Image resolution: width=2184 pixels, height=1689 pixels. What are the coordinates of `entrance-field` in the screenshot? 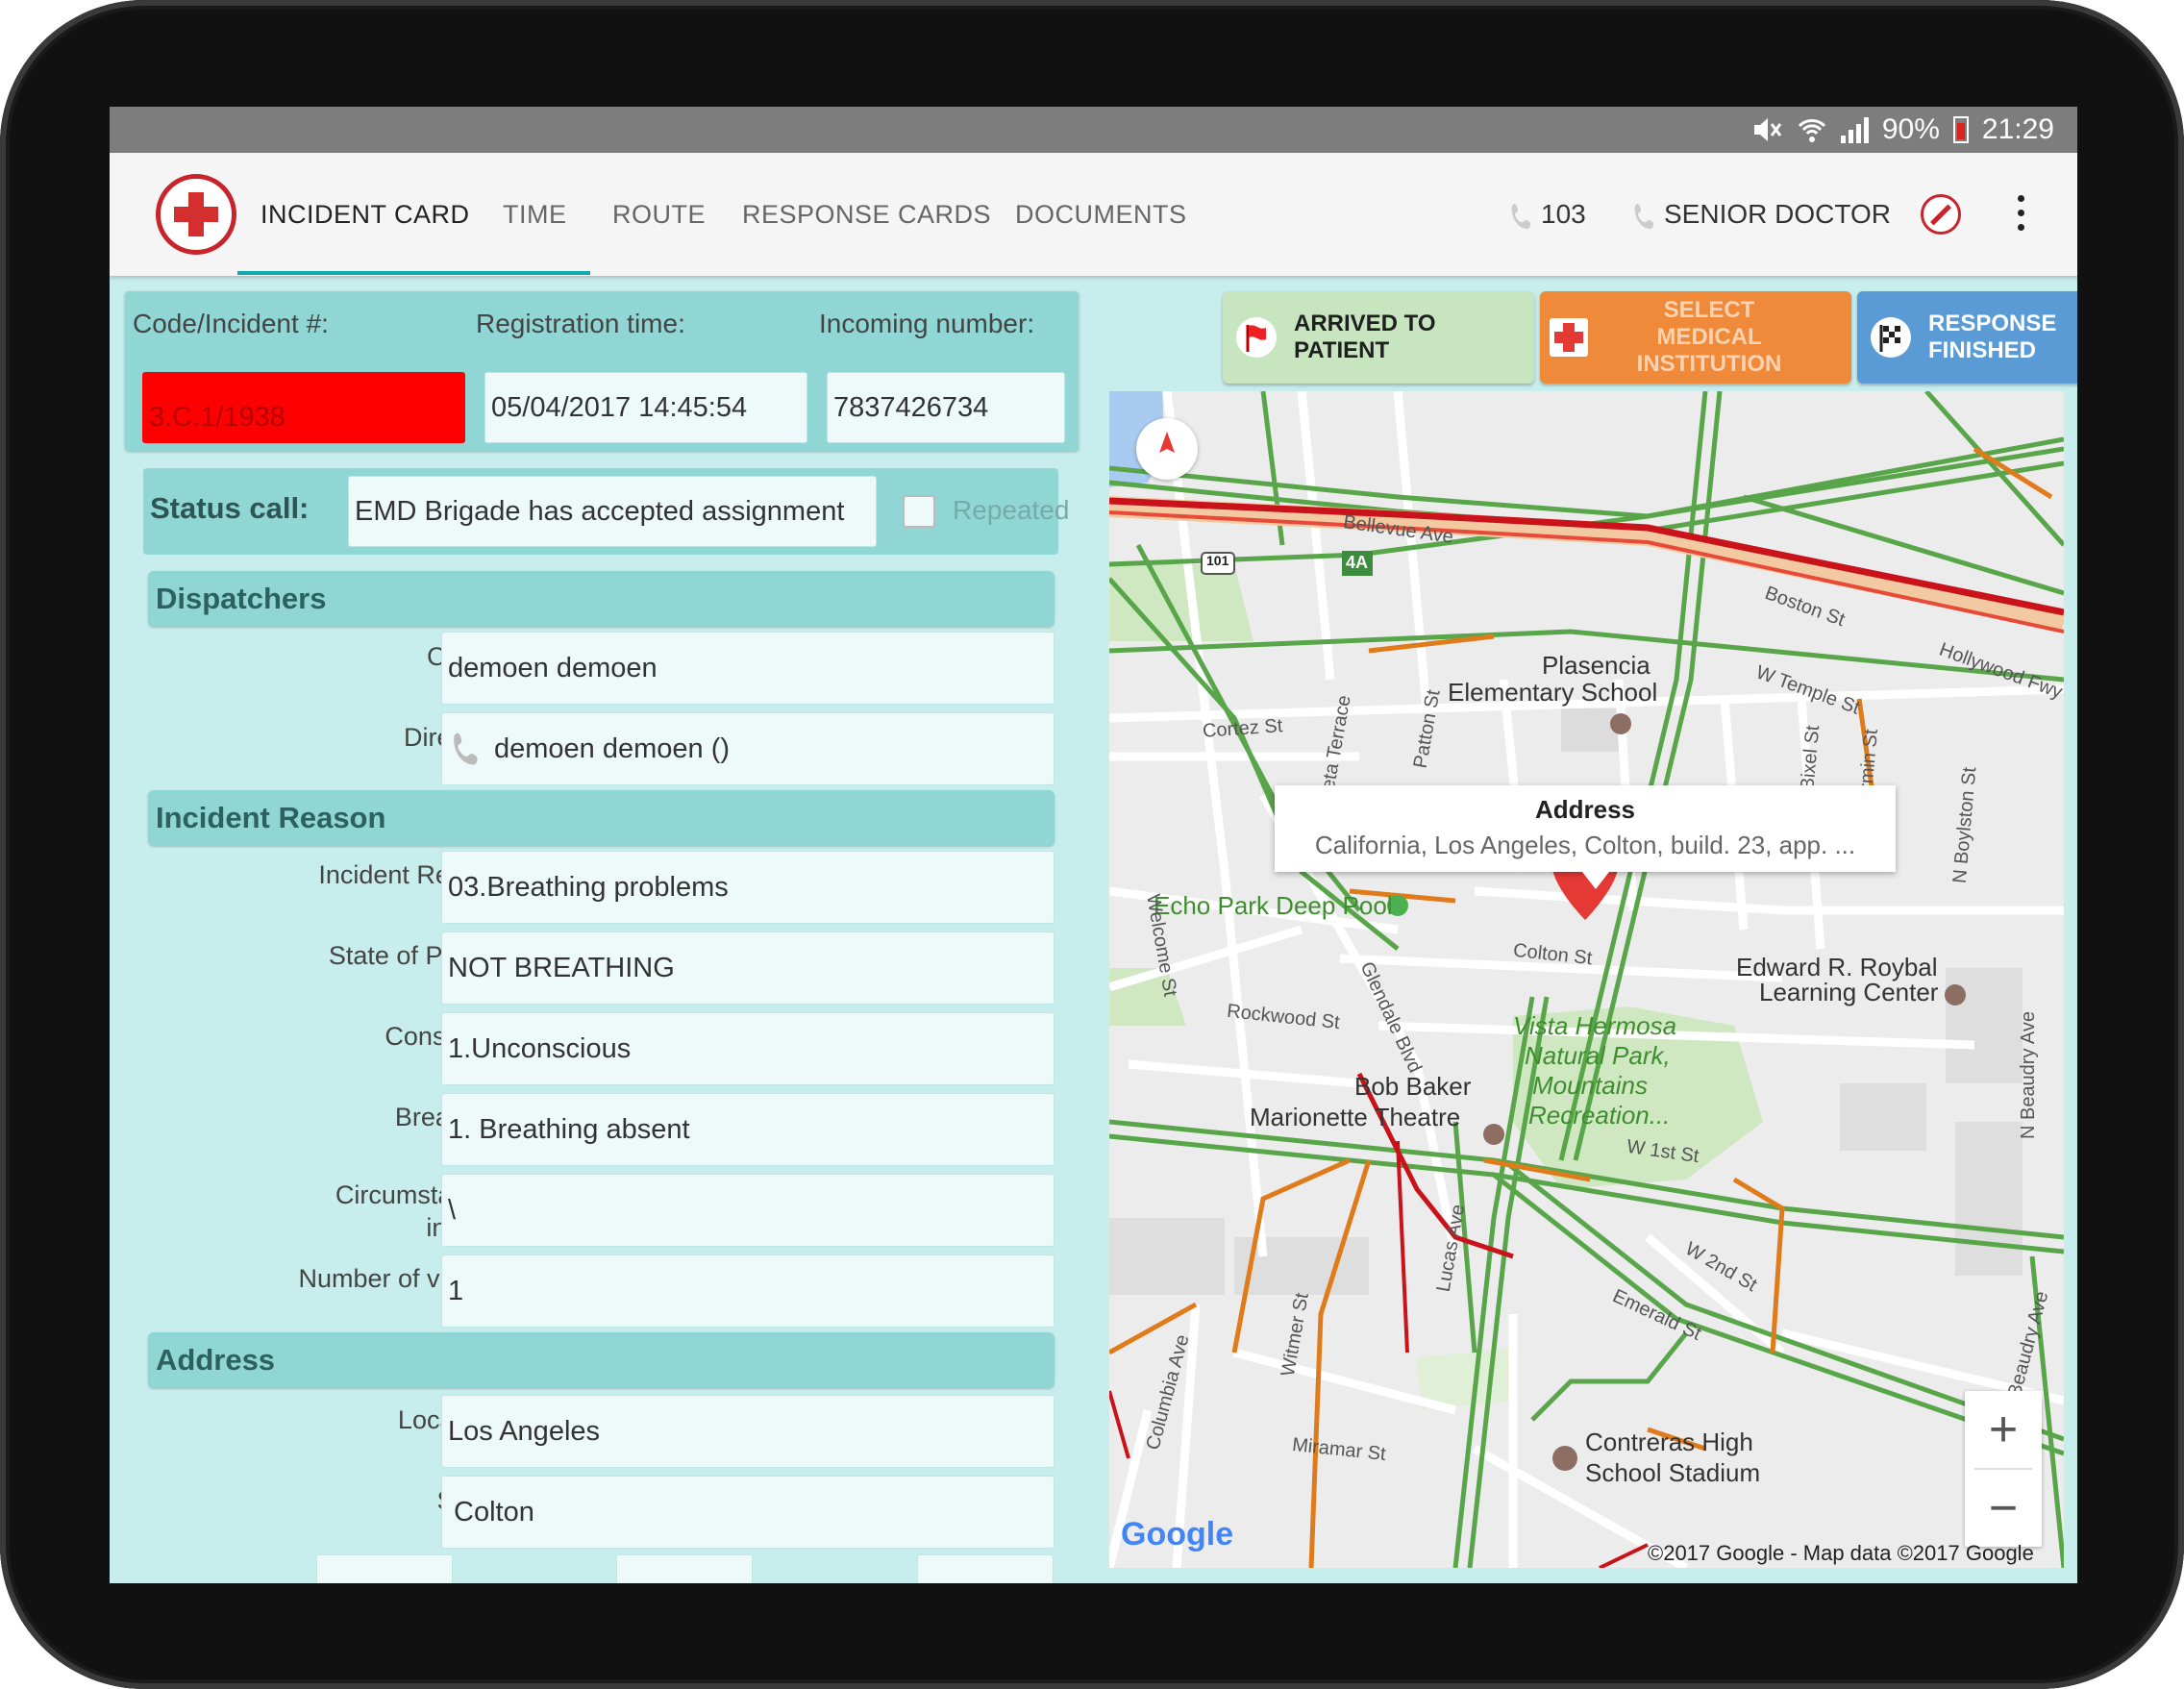 It's located at (986, 1569).